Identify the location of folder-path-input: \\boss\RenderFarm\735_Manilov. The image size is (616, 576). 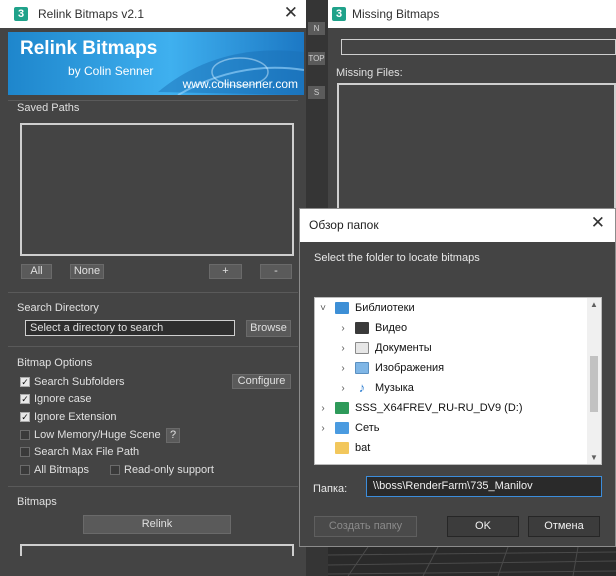
(484, 486).